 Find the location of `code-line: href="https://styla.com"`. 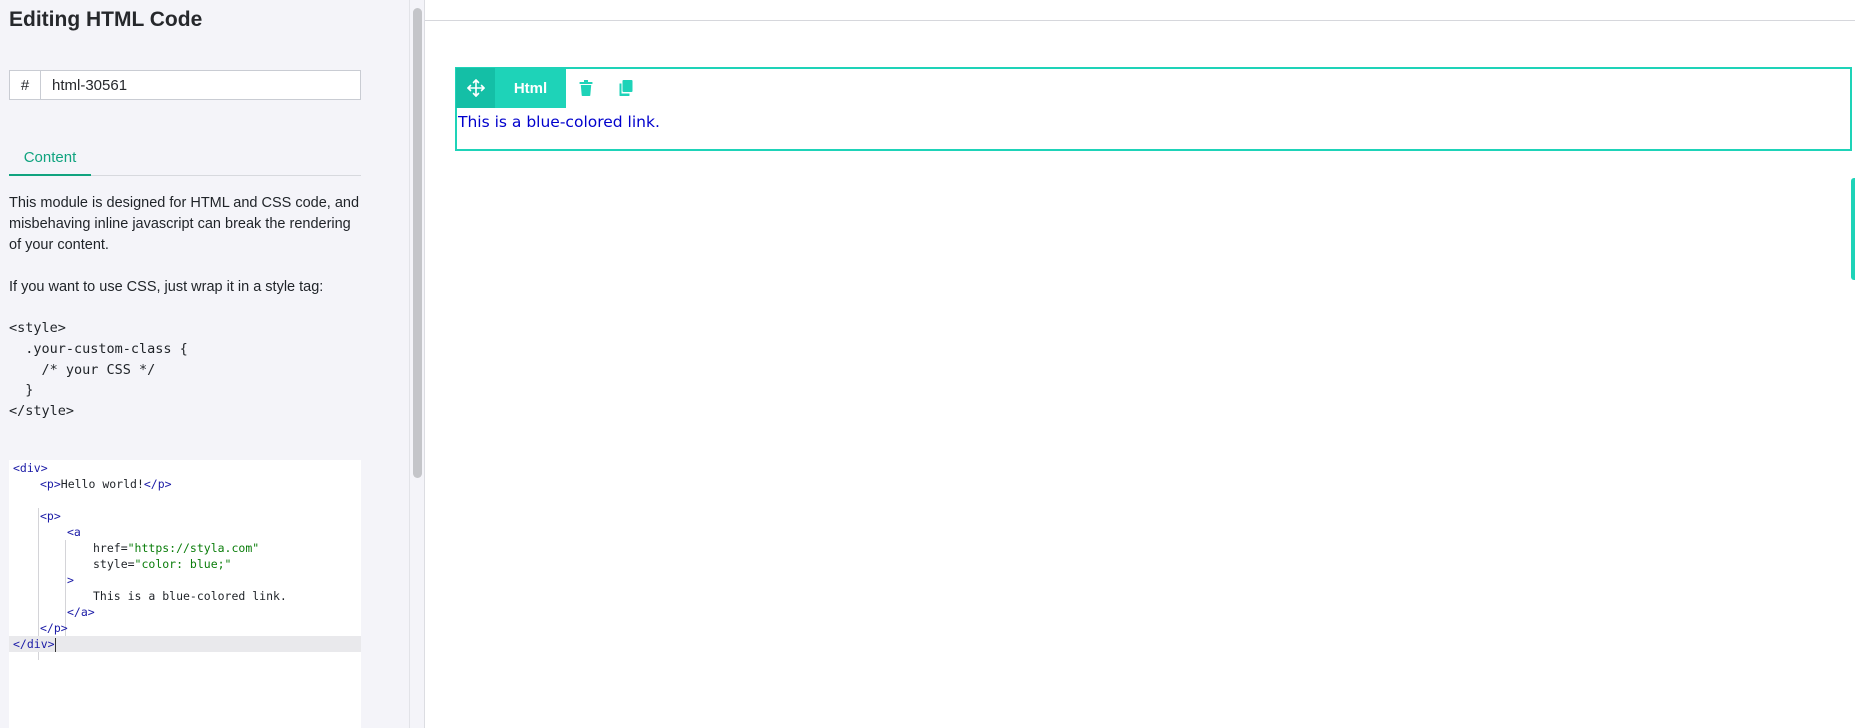

code-line: href="https://styla.com" is located at coordinates (176, 548).